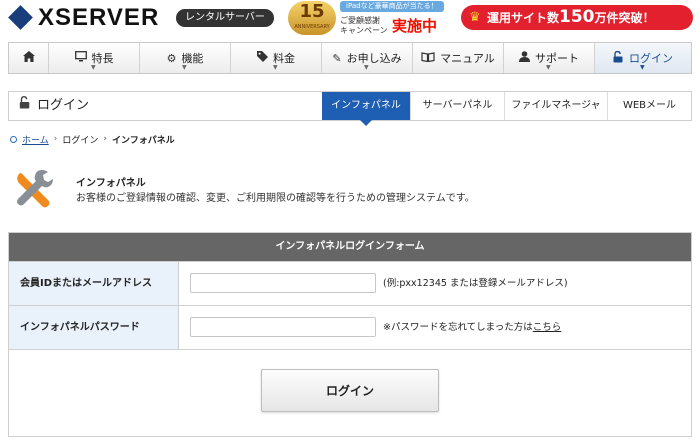 The height and width of the screenshot is (445, 700). Describe the element at coordinates (262, 58) in the screenshot. I see `tag-icon` at that location.